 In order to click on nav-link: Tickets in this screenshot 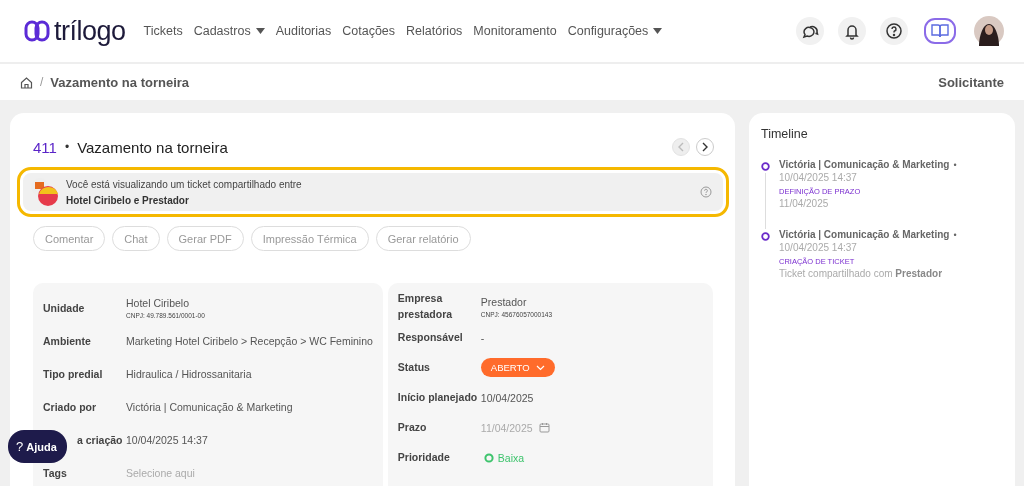, I will do `click(163, 31)`.